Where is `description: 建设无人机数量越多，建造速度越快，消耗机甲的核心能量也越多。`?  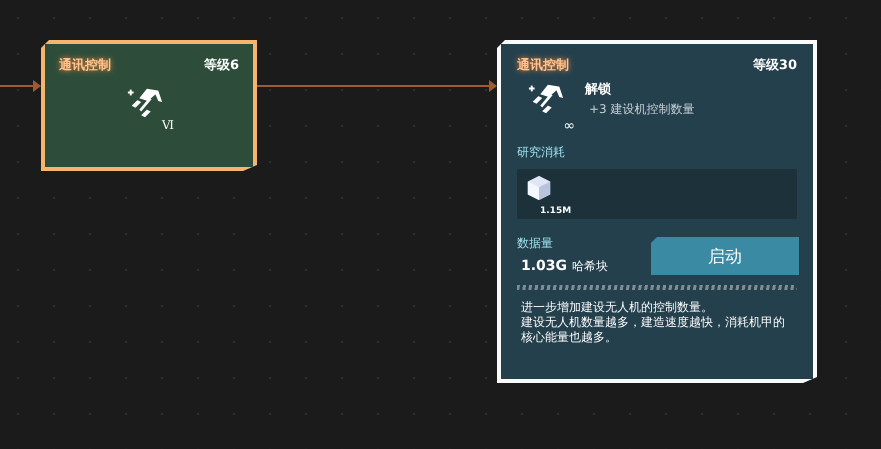 description: 建设无人机数量越多，建造速度越快，消耗机甲的核心能量也越多。 is located at coordinates (653, 330).